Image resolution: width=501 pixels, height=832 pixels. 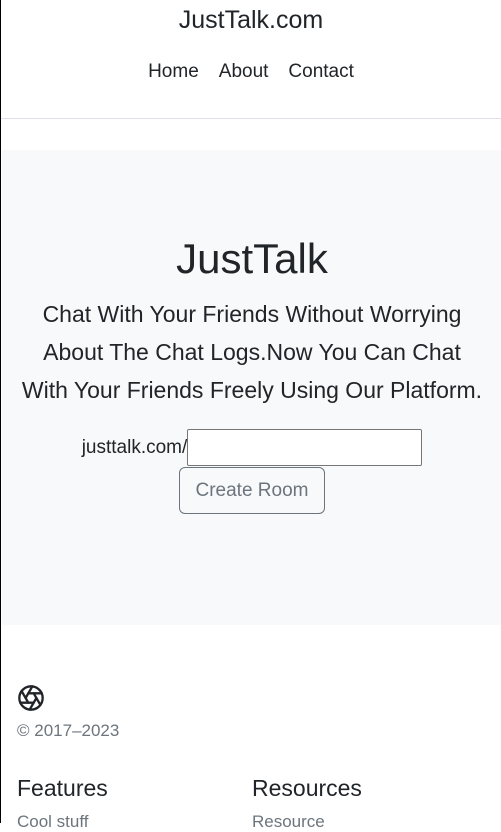 I want to click on copyright-text: © 2017–2023, so click(x=68, y=730).